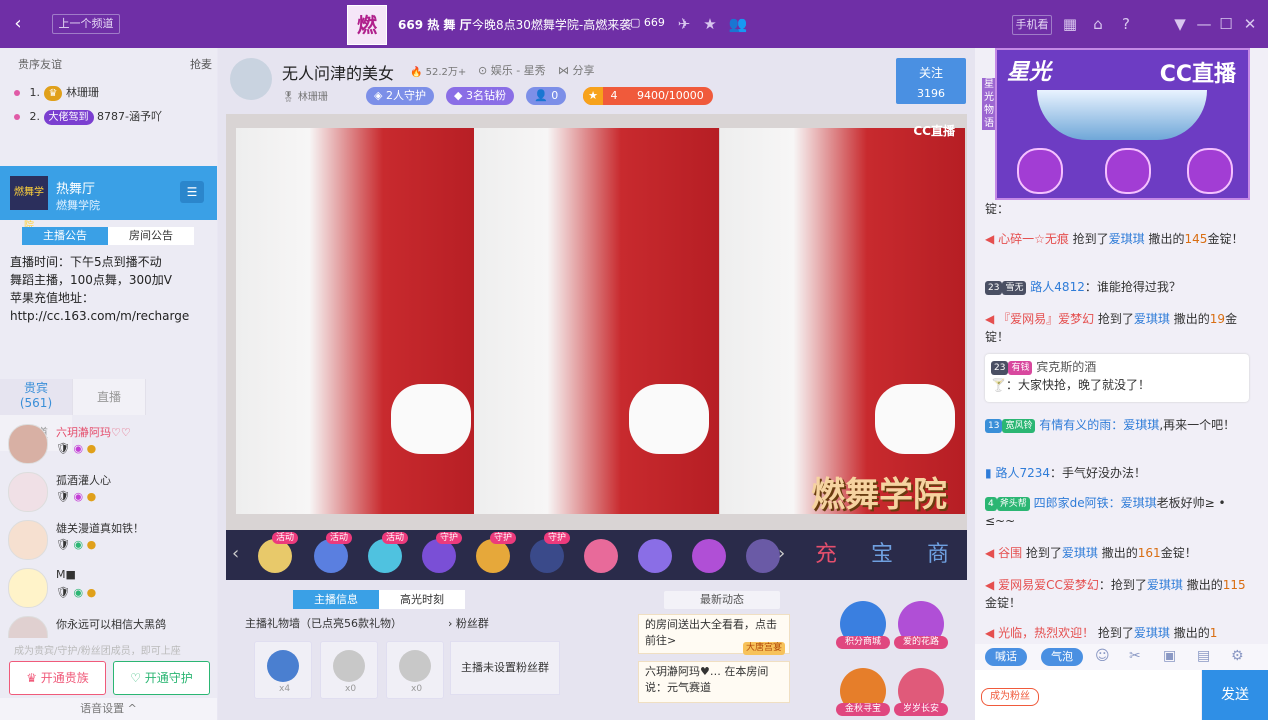  Describe the element at coordinates (78, 205) in the screenshot. I see `hall-subtitle: 燃舞学院` at that location.